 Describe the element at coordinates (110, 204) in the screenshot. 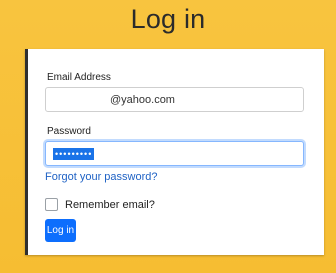

I see `remember-email-label: Remember email?` at that location.